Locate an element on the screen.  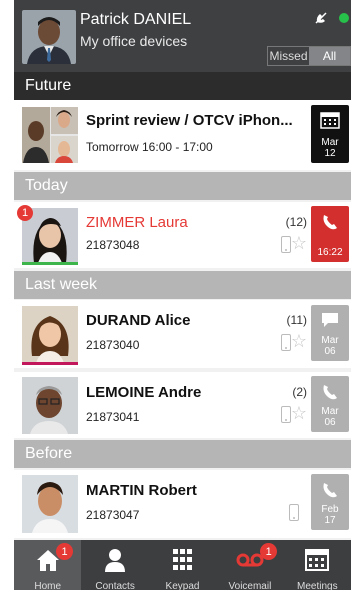
keypad-icon is located at coordinates (182, 559).